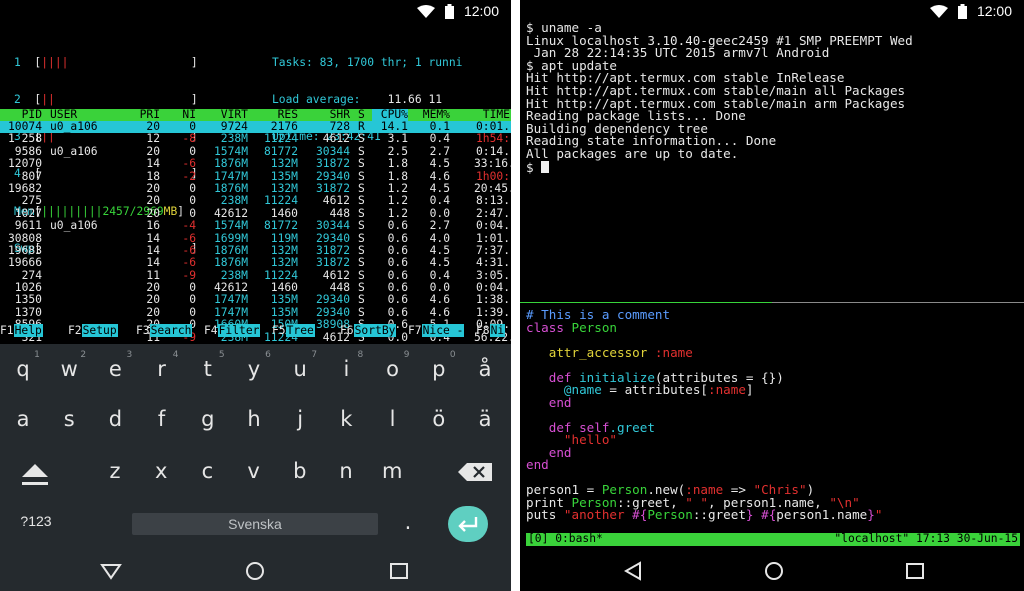  What do you see at coordinates (397, 226) in the screenshot?
I see `cell-cpu: 0.6` at bounding box center [397, 226].